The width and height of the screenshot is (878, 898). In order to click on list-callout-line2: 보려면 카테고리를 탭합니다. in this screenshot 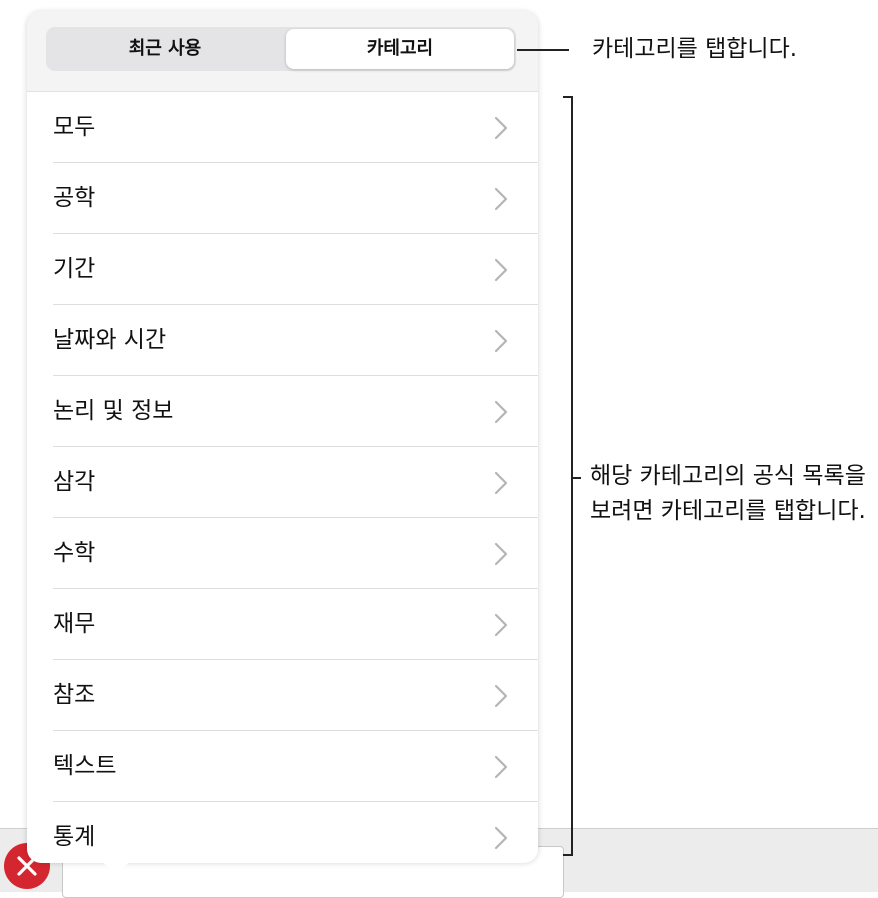, I will do `click(728, 511)`.